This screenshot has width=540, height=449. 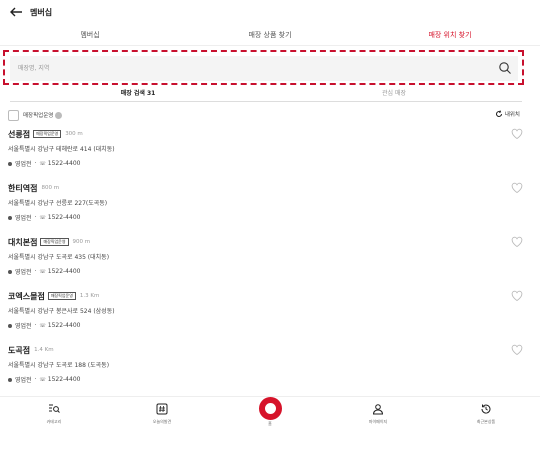 I want to click on pickup-filter-label: 매장픽업운영, so click(x=38, y=116).